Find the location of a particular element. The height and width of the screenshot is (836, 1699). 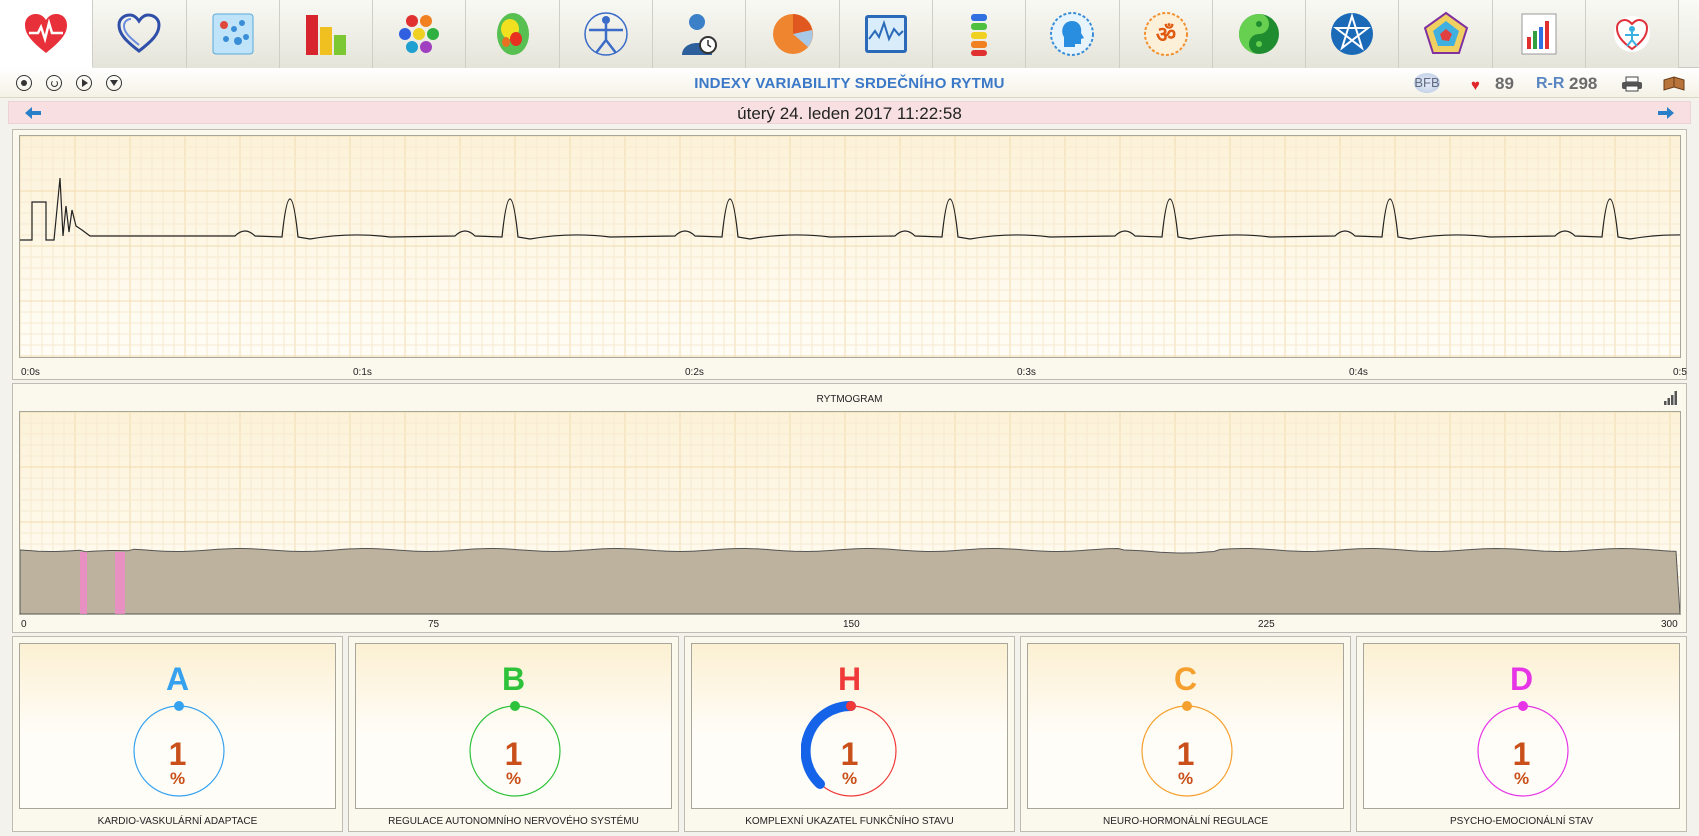

ecg-tick-label: 0:1s is located at coordinates (362, 372).